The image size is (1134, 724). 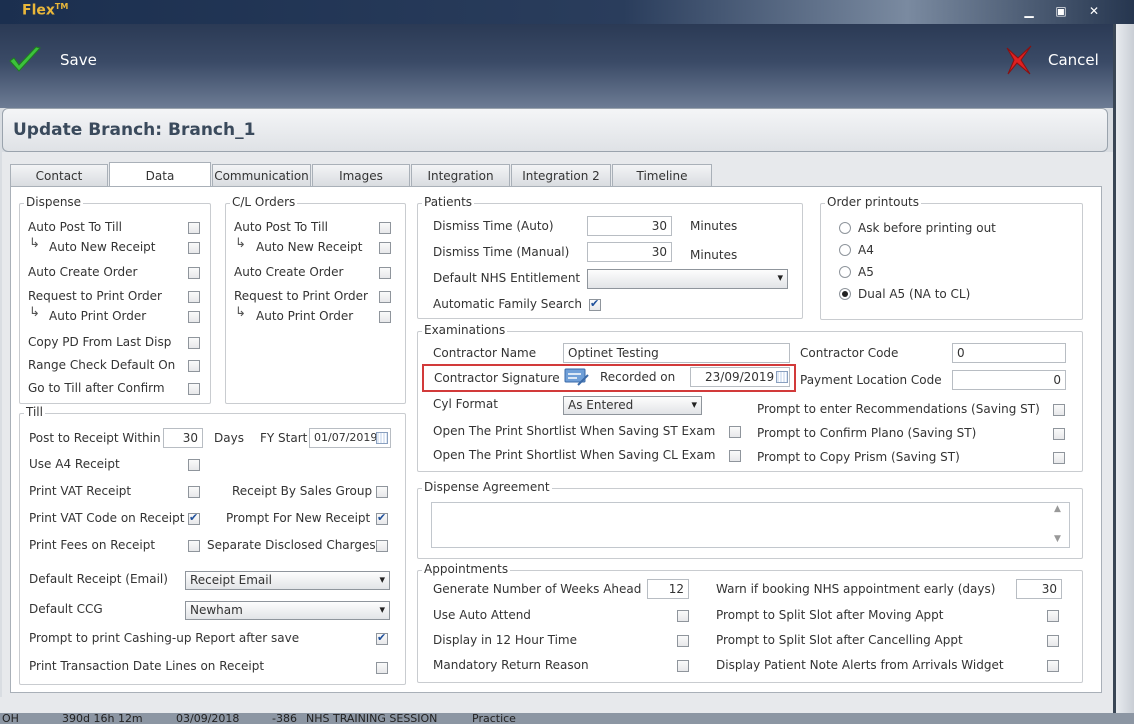 I want to click on split-cancelling-checkbox, so click(x=1053, y=641).